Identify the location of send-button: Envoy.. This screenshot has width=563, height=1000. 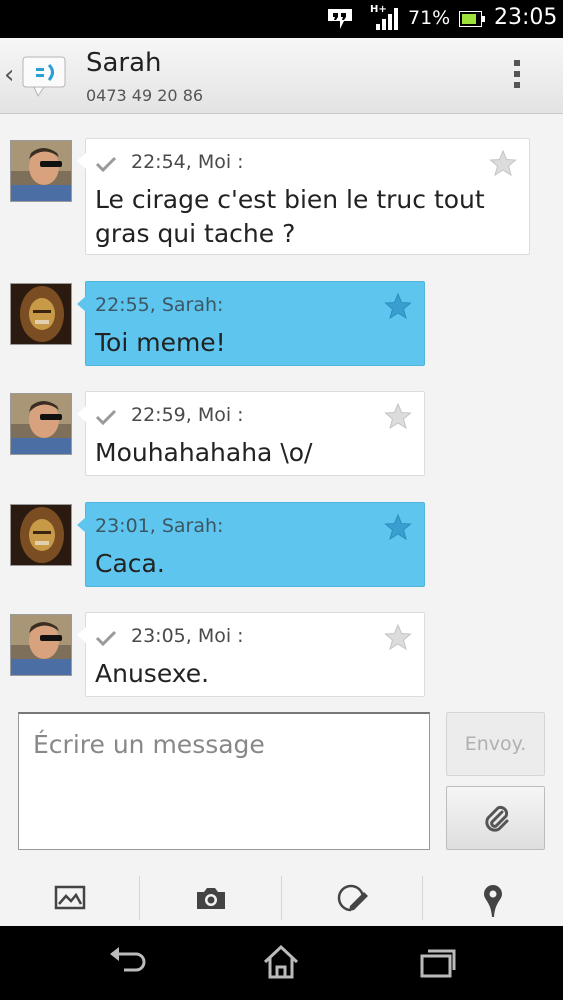
(495, 744).